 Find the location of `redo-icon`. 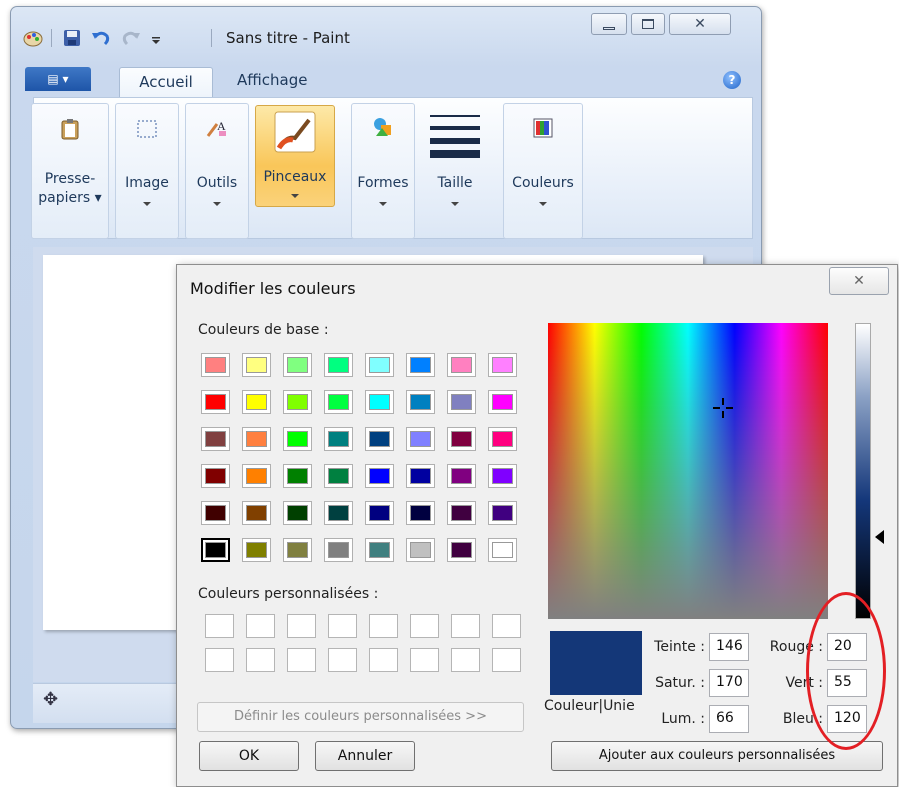

redo-icon is located at coordinates (130, 38).